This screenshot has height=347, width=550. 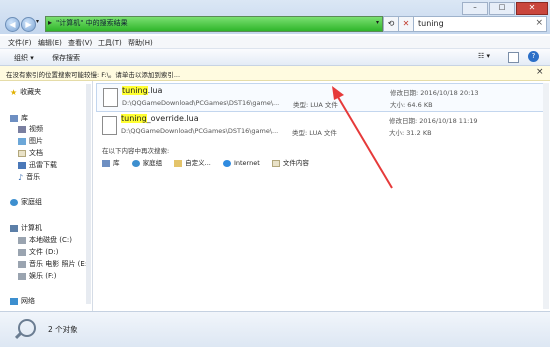 What do you see at coordinates (275, 329) in the screenshot?
I see `status-bar: 2 个对象` at bounding box center [275, 329].